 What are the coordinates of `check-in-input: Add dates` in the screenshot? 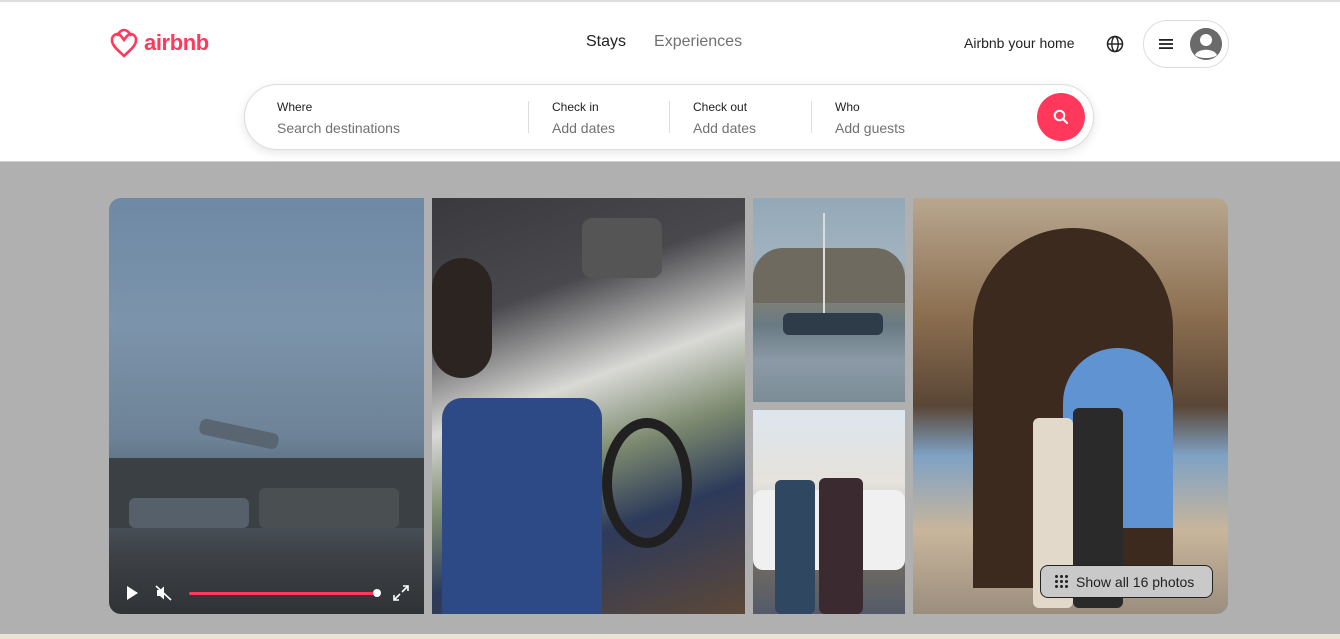 It's located at (583, 128).